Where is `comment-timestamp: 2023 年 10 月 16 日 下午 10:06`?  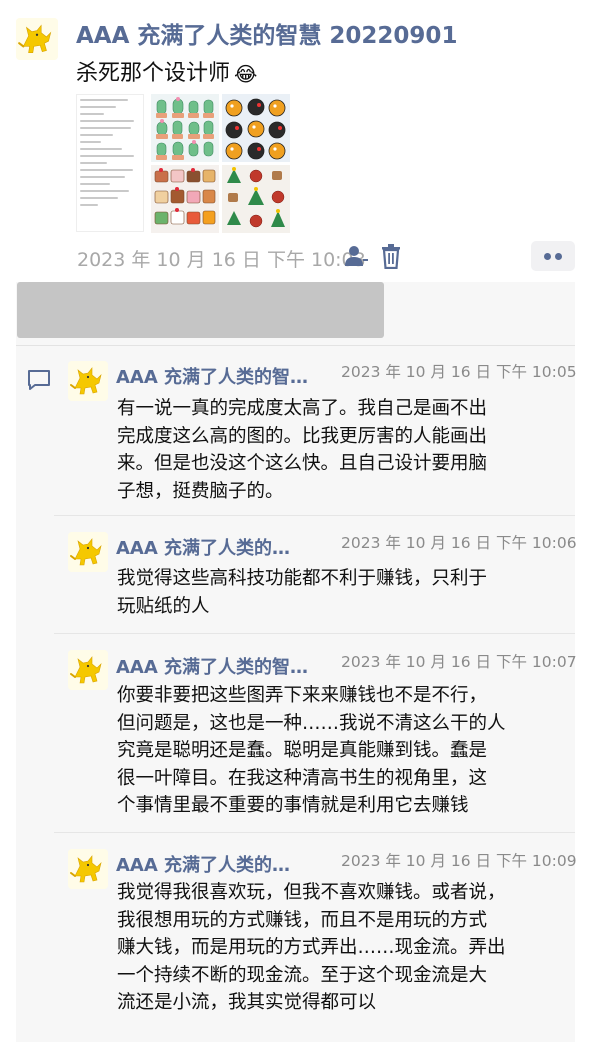 comment-timestamp: 2023 年 10 月 16 日 下午 10:06 is located at coordinates (459, 543).